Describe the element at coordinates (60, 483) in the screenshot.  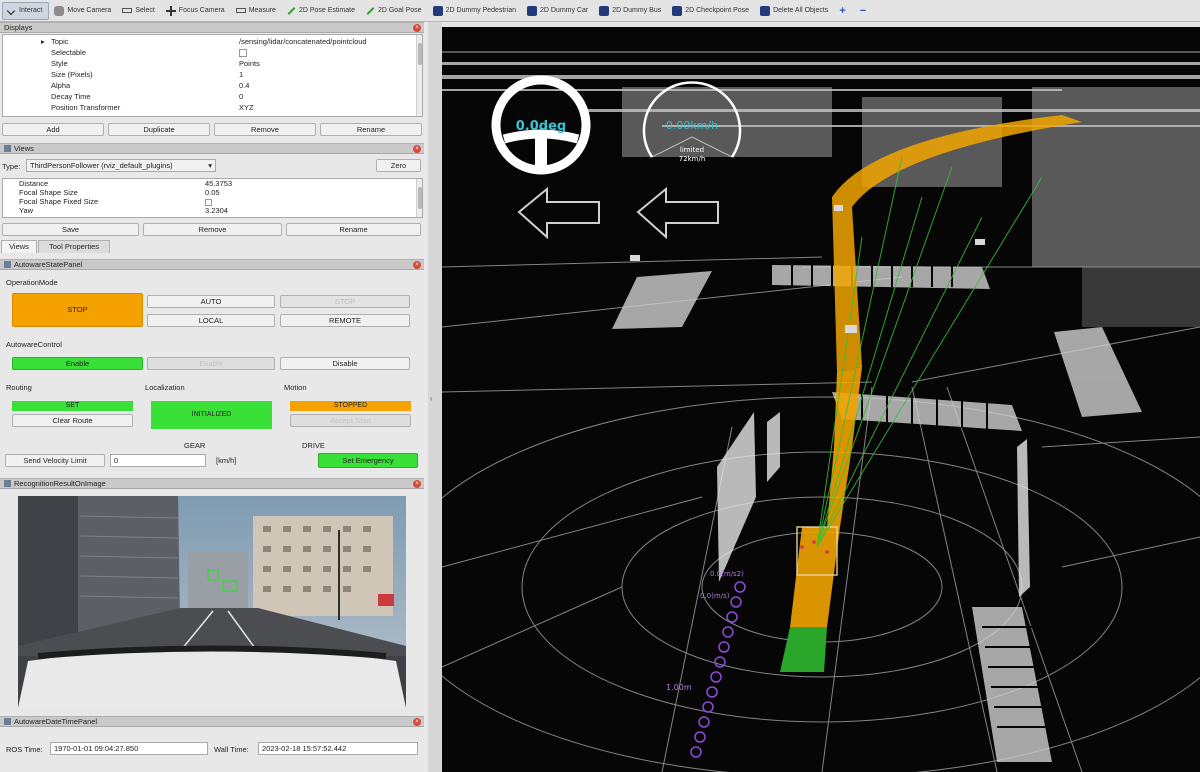
I see `recognition-title: RecognitionResultOnImage` at that location.